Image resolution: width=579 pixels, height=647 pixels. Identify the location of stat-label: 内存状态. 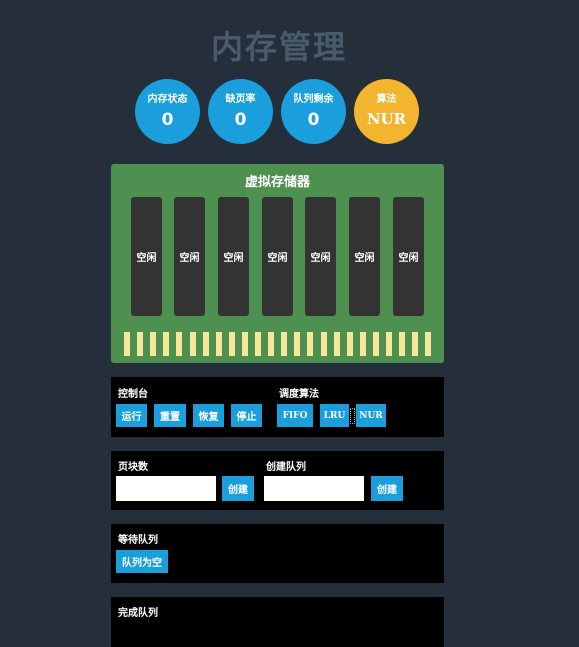
(167, 99).